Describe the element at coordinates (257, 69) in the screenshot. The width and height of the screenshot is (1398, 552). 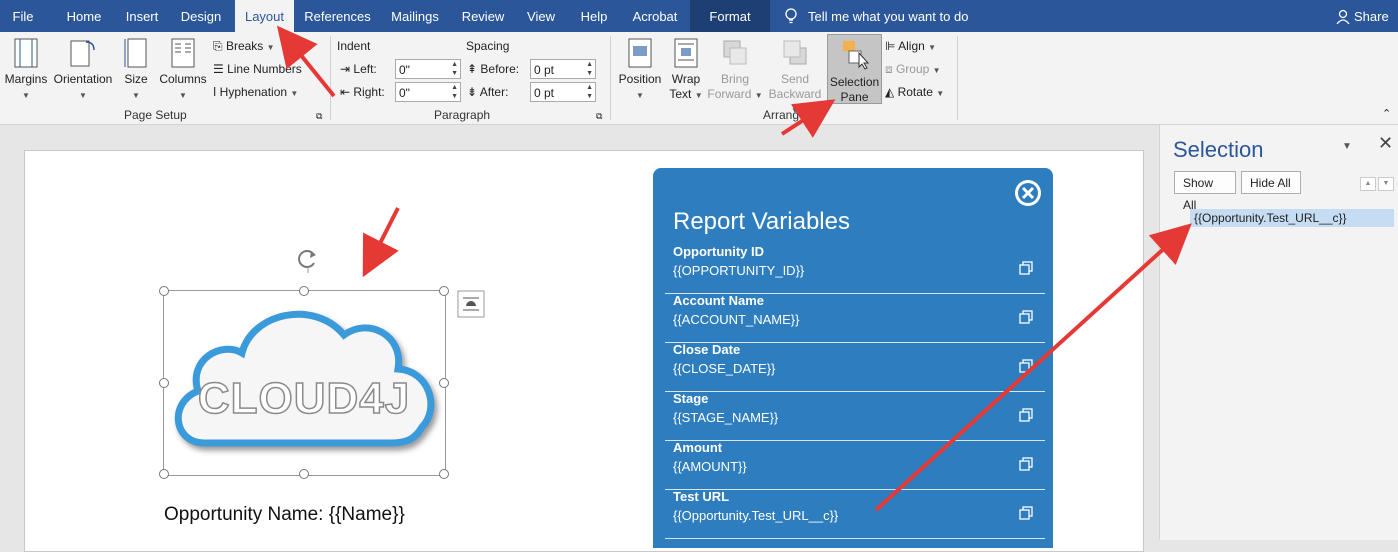
I see `line-numbers-button: ☰ Line Numbers` at that location.